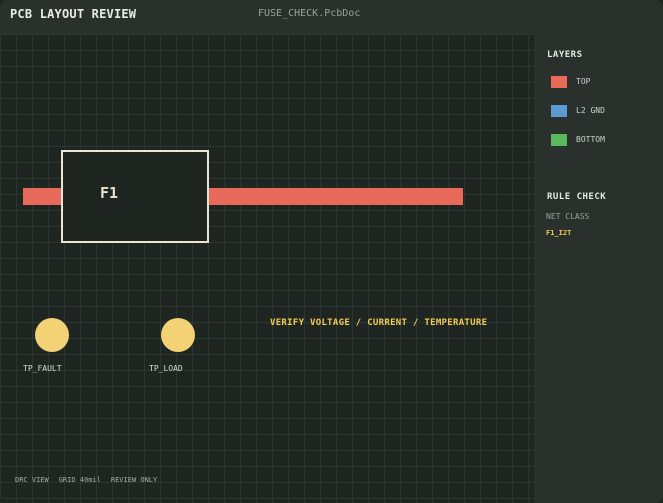  Describe the element at coordinates (607, 112) in the screenshot. I see `layer-item-l2-gnd: L2 GND` at that location.